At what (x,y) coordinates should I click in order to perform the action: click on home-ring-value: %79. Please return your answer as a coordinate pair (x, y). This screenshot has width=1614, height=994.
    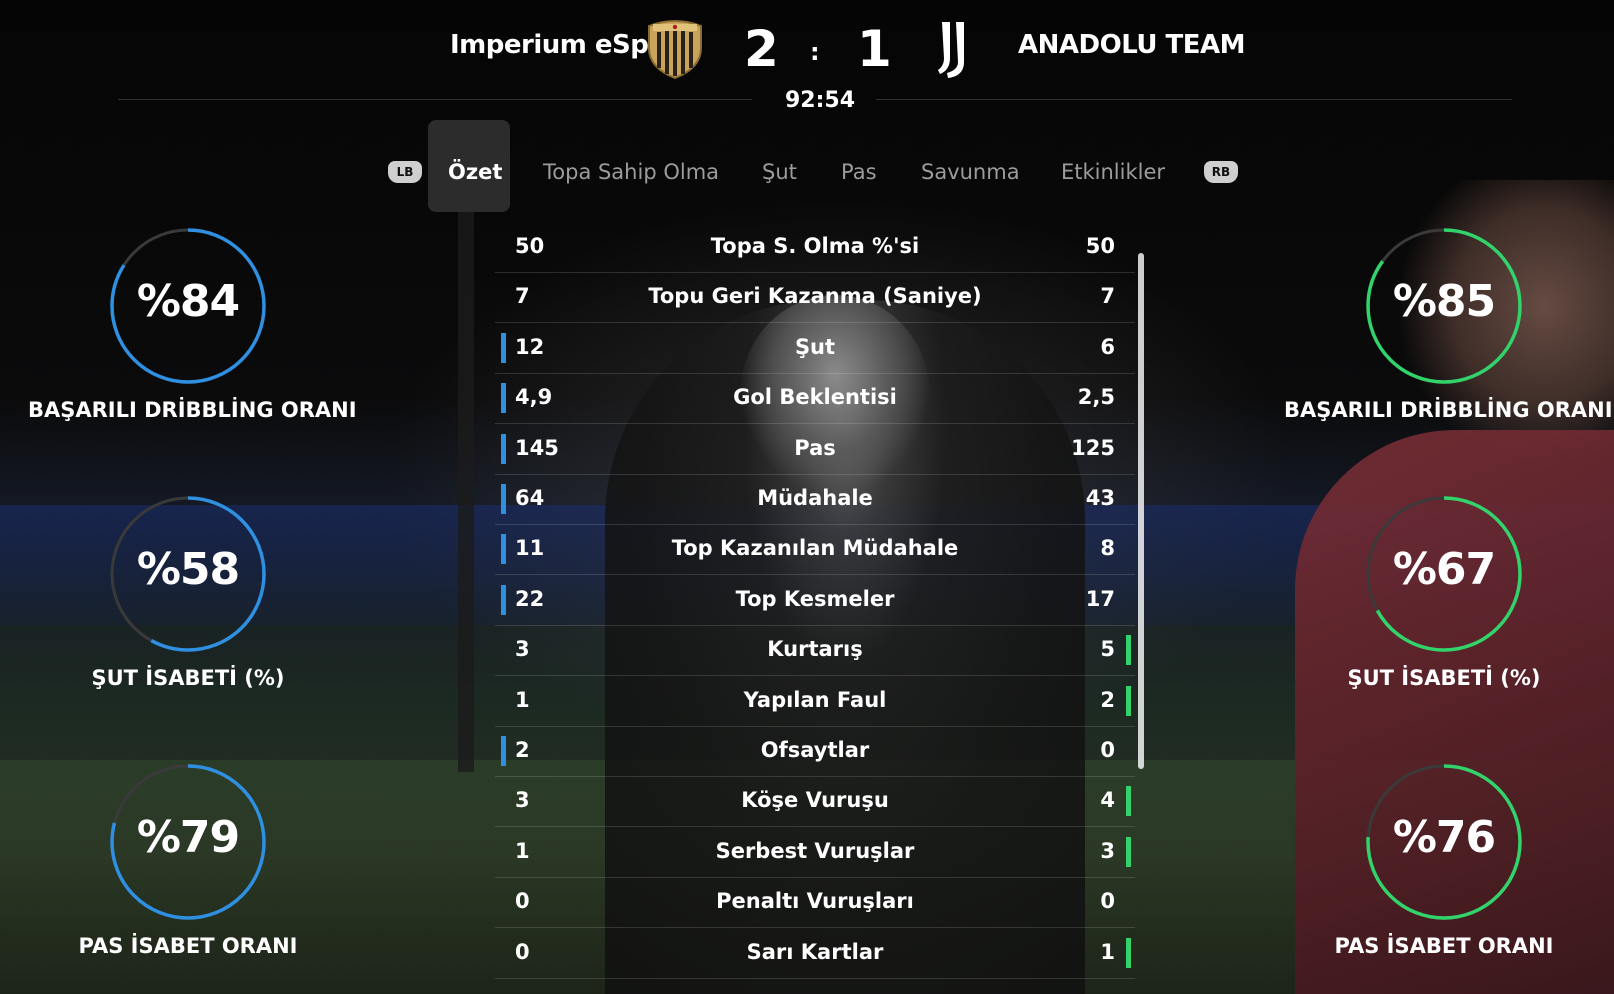
    Looking at the image, I should click on (188, 837).